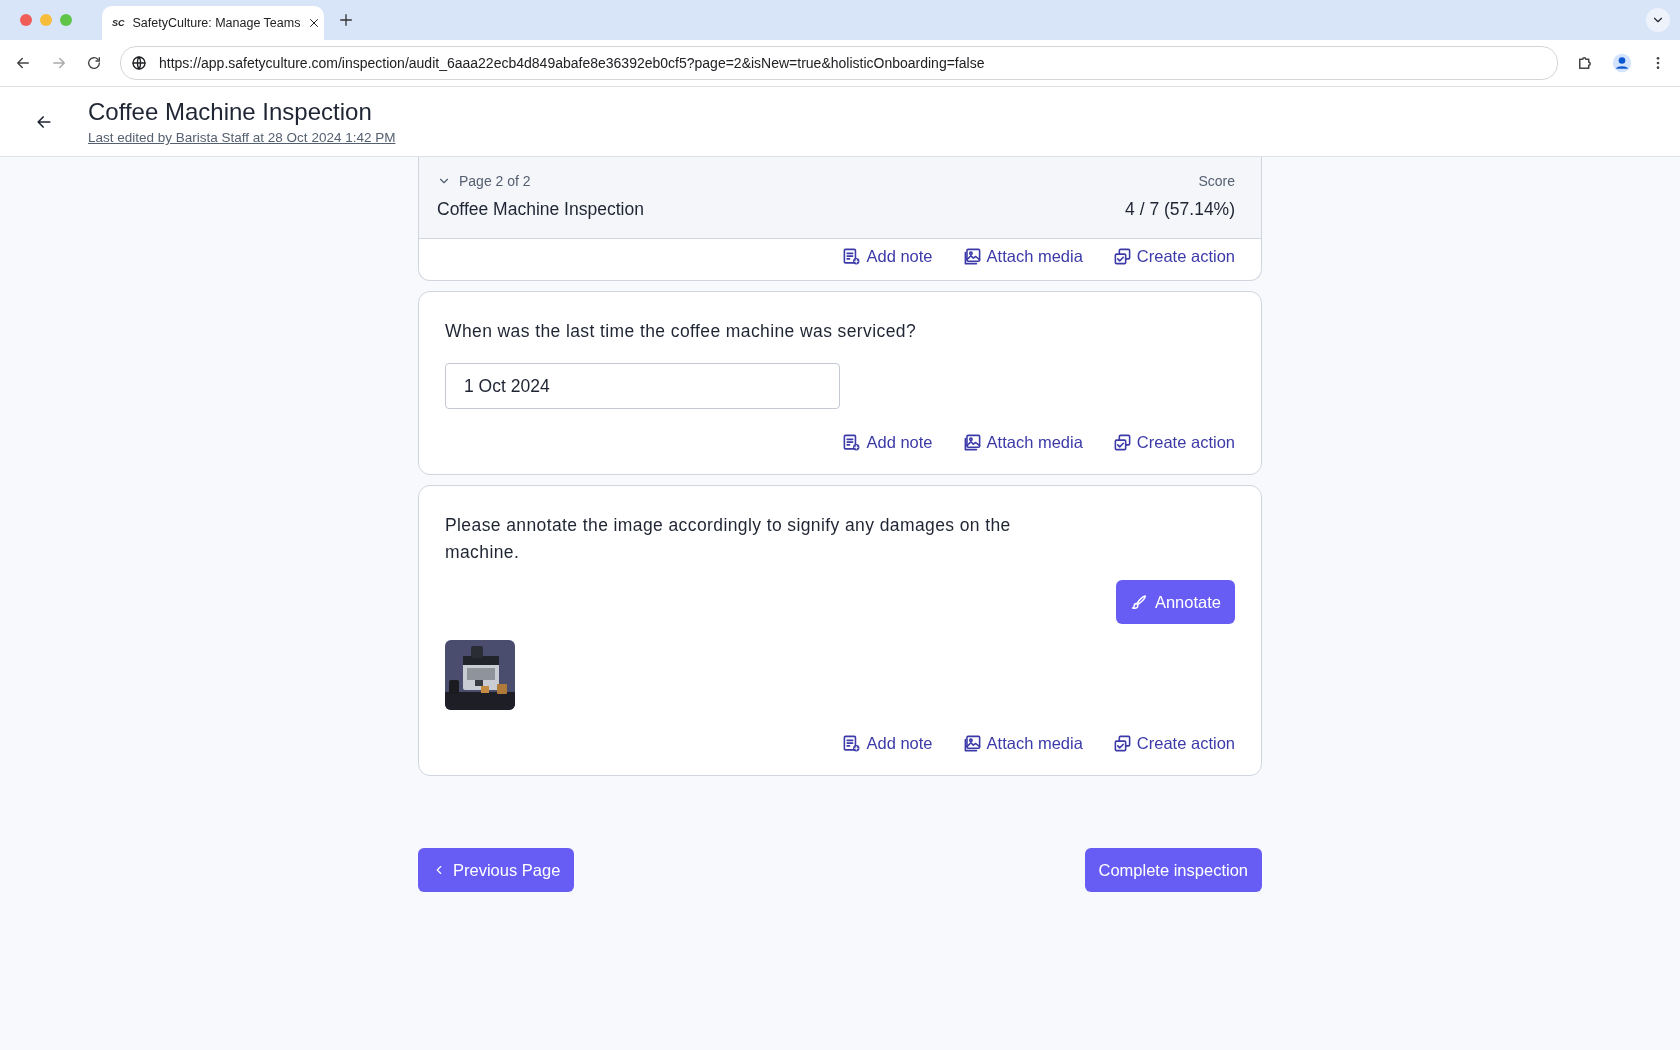 The height and width of the screenshot is (1050, 1680). Describe the element at coordinates (346, 20) in the screenshot. I see `new-tab-icon` at that location.